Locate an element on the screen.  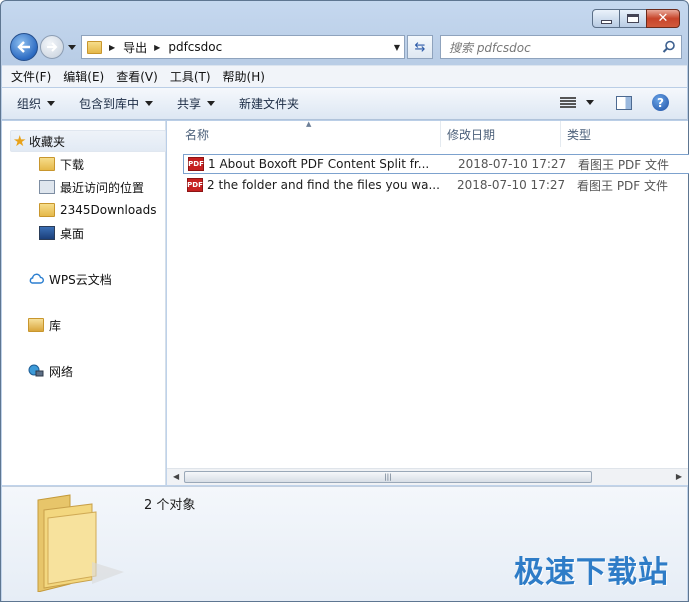
share-button: 共享 is located at coordinates (196, 103).